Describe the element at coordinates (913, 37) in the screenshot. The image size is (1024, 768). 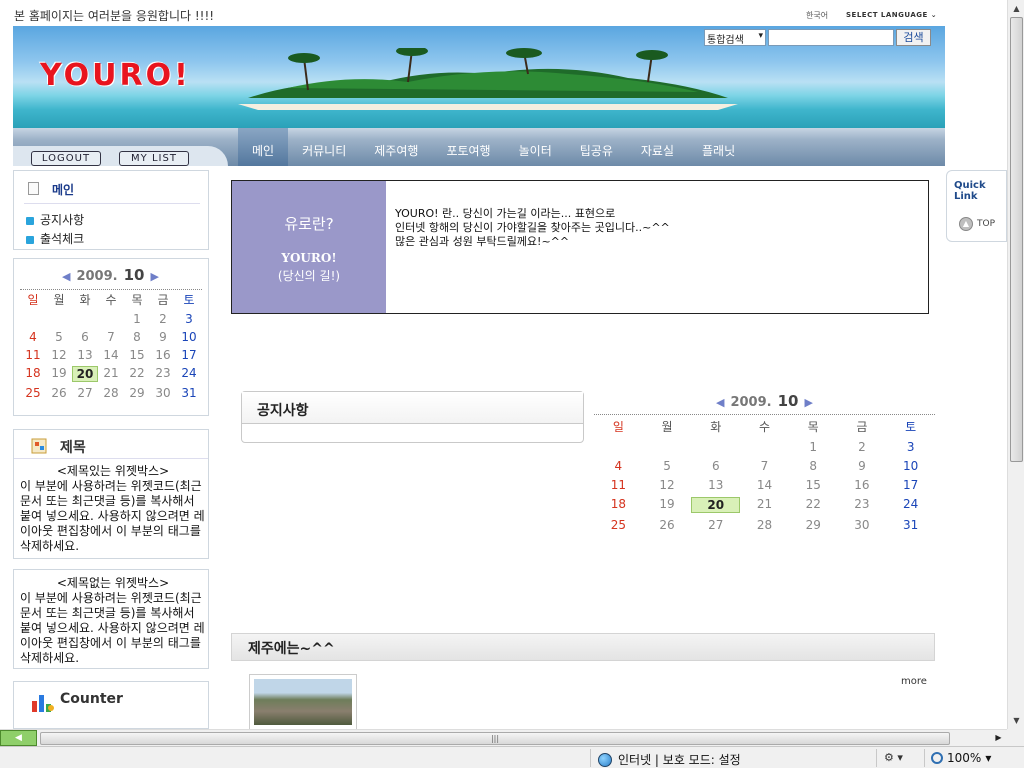
I see `search-button: 검색` at that location.